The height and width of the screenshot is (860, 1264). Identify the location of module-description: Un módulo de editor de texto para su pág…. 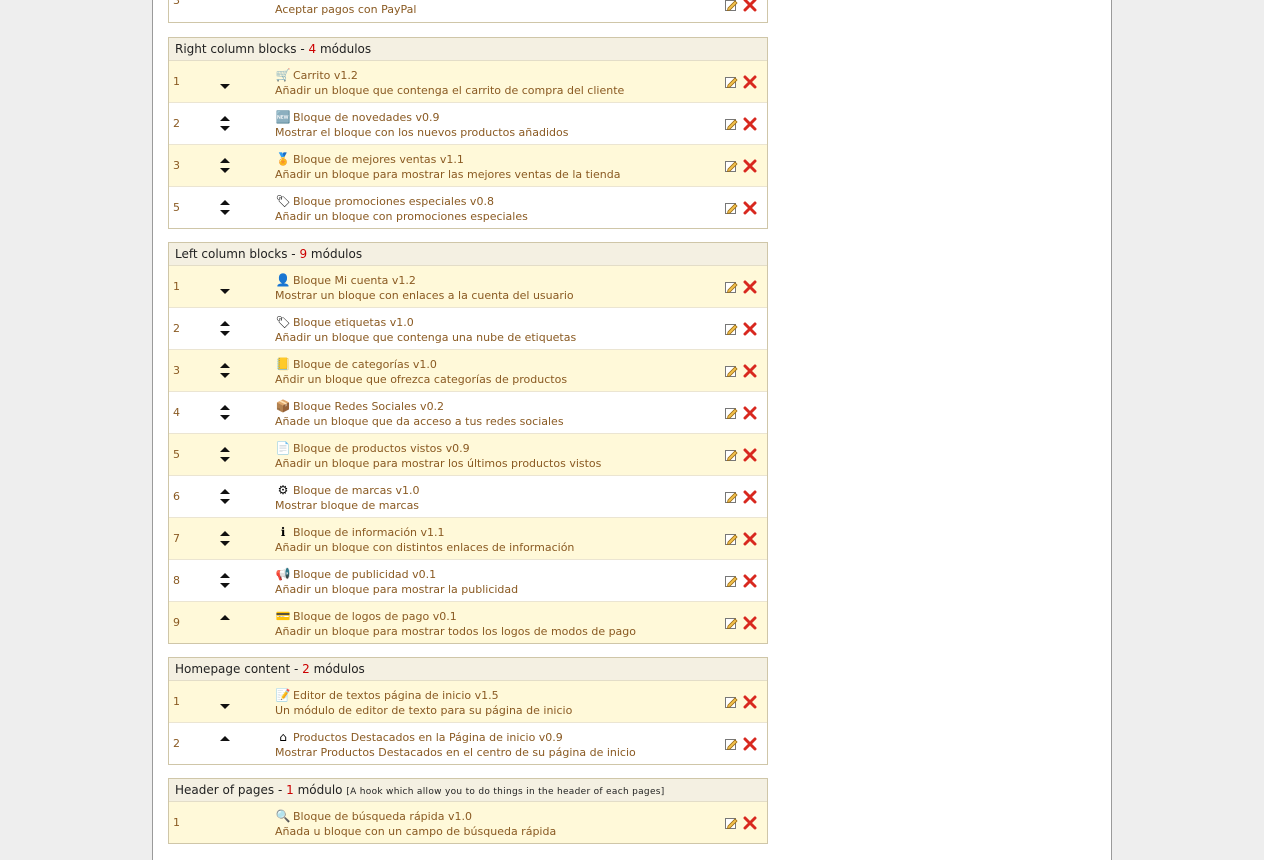
(424, 710).